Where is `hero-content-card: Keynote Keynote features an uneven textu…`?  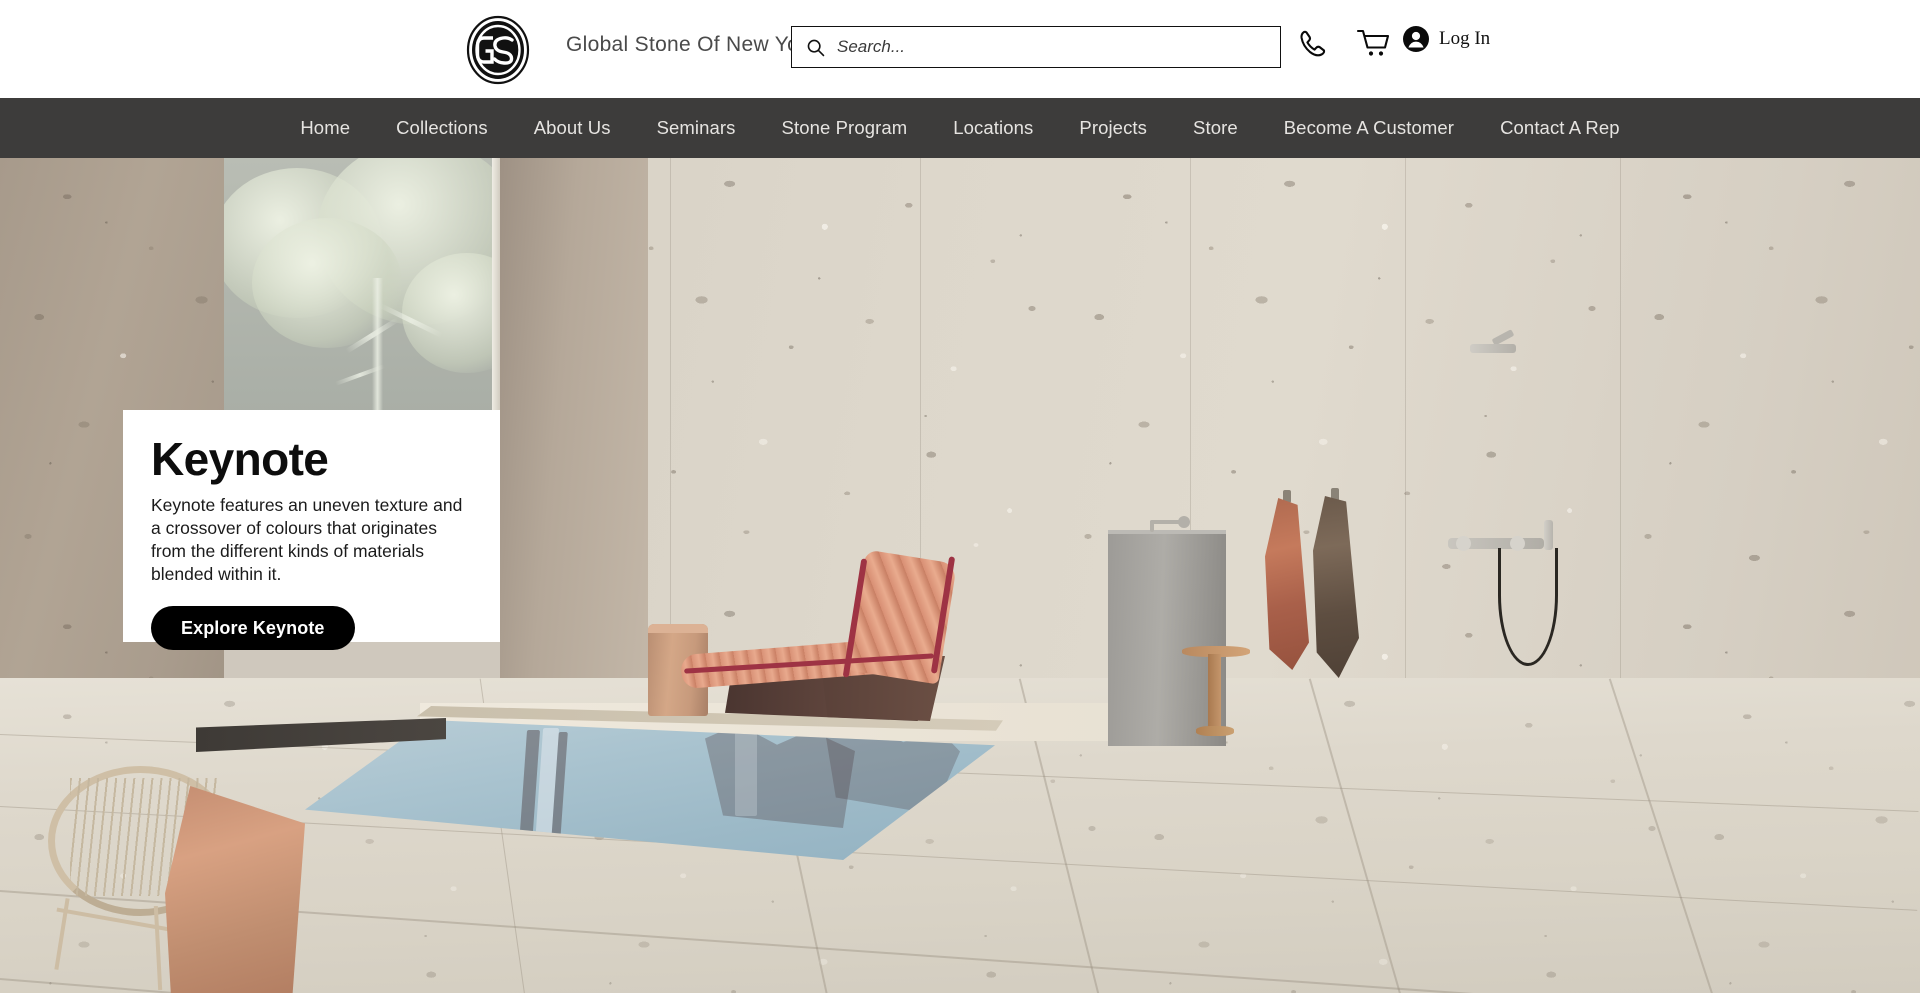 hero-content-card: Keynote Keynote features an uneven textu… is located at coordinates (311, 530).